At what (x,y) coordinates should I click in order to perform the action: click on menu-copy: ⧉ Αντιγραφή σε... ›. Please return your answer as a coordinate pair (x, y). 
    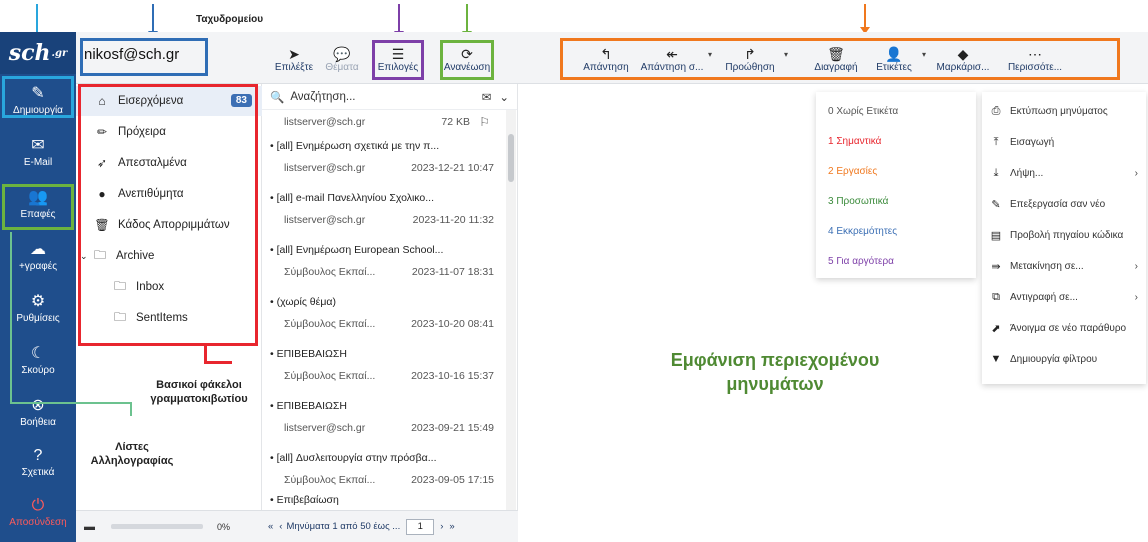
    Looking at the image, I should click on (1064, 297).